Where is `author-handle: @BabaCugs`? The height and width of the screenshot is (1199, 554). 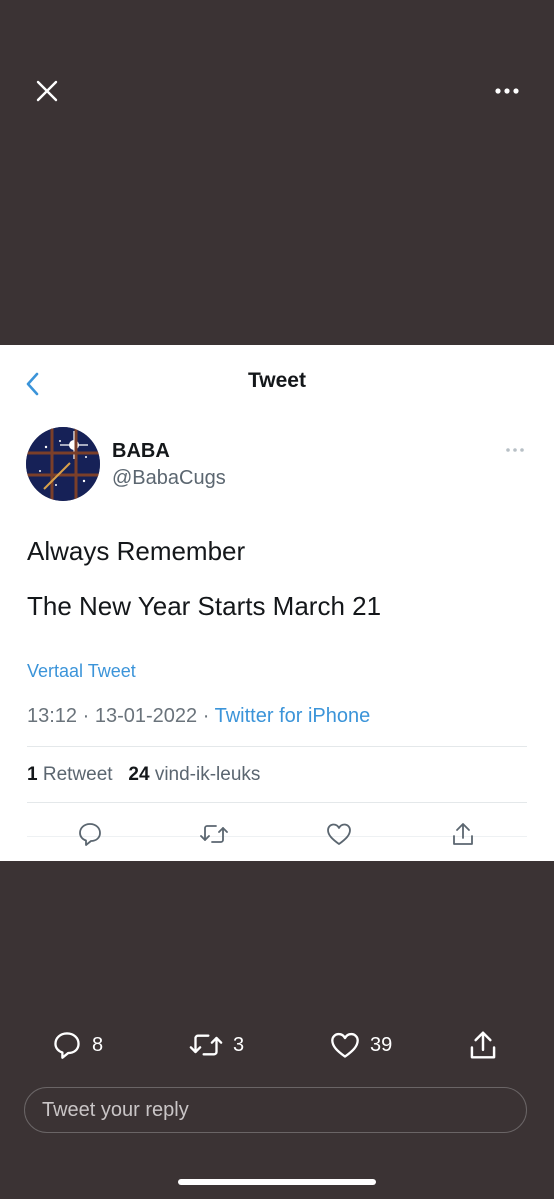
author-handle: @BabaCugs is located at coordinates (169, 478).